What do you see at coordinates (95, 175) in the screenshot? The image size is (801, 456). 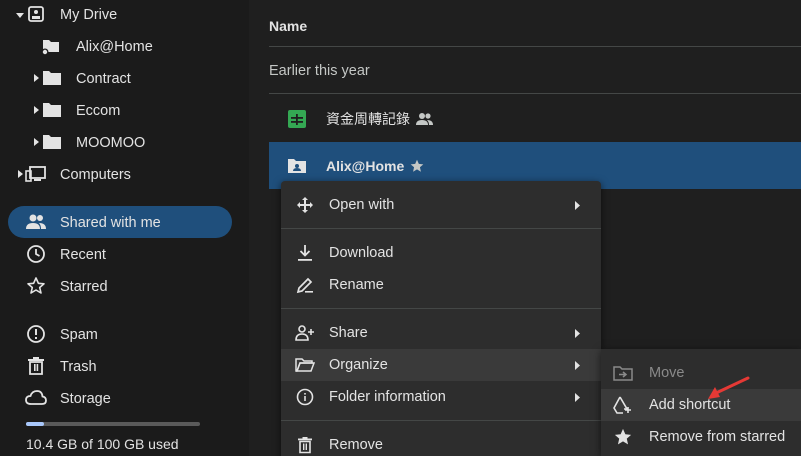 I see `nav-label: Computers` at bounding box center [95, 175].